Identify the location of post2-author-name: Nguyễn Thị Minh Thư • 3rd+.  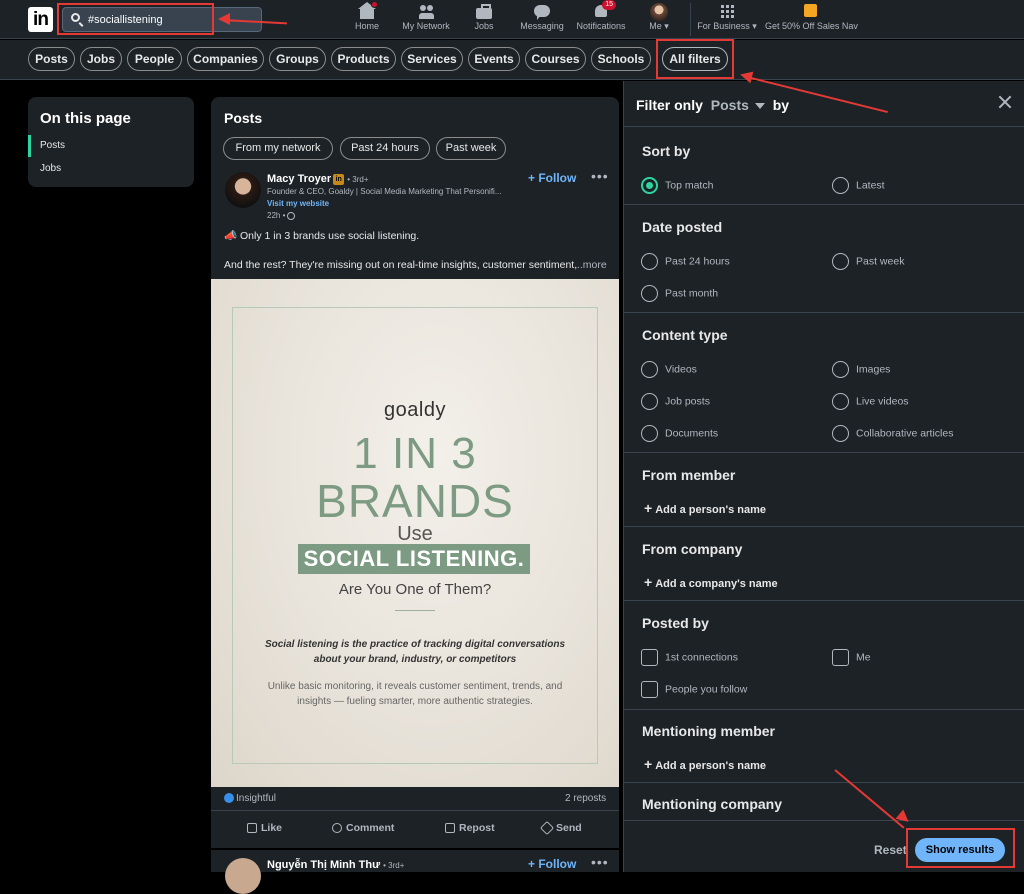
(335, 865).